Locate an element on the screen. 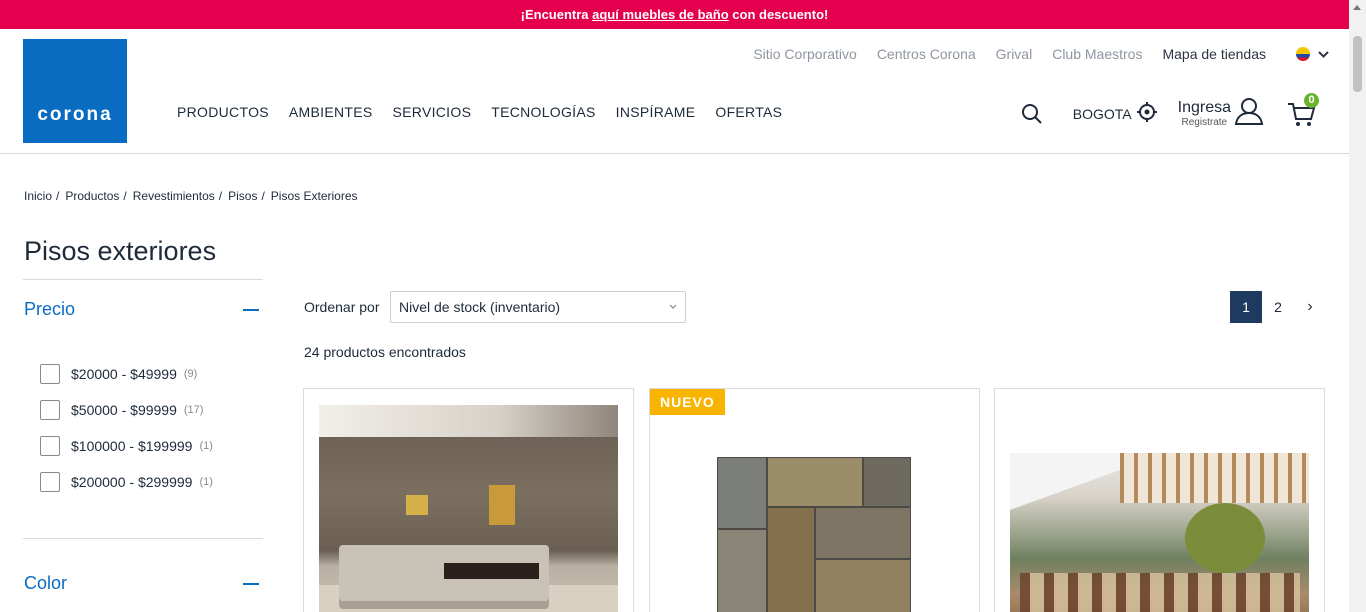 This screenshot has height=612, width=1366. price-option-count: (9) is located at coordinates (190, 374).